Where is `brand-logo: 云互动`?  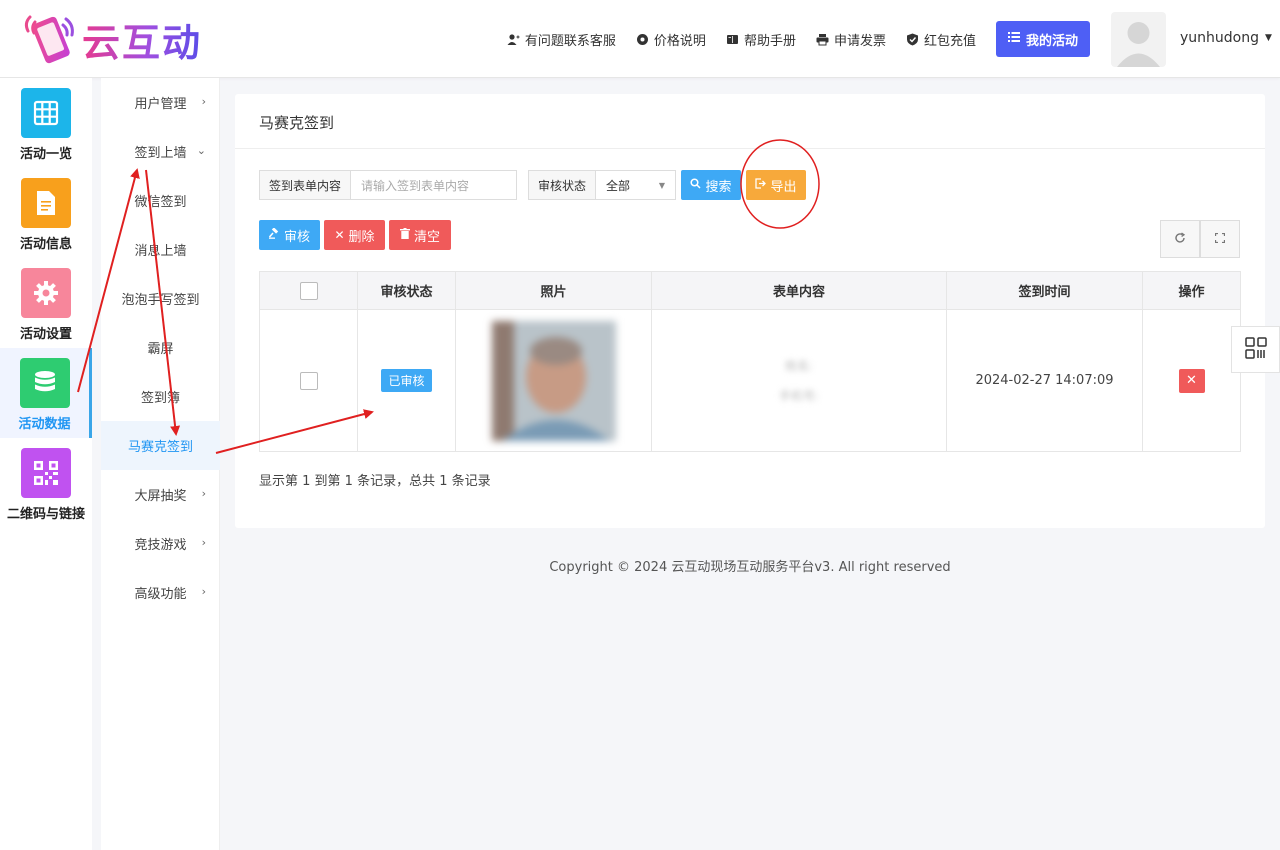 brand-logo: 云互动 is located at coordinates (112, 39).